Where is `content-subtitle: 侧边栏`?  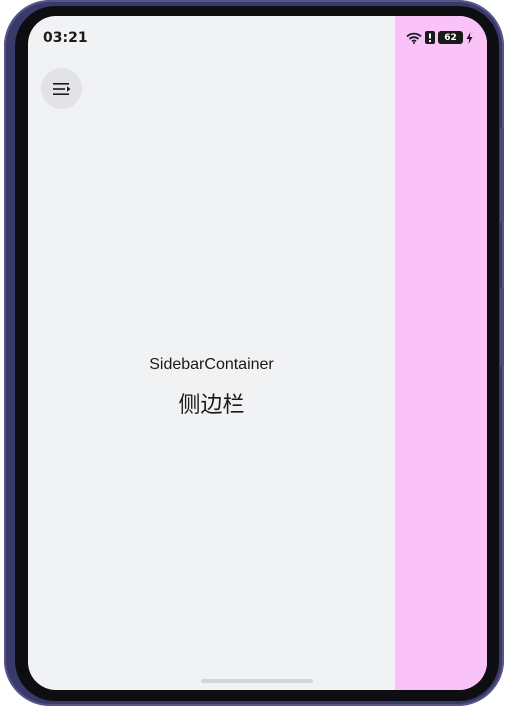 content-subtitle: 侧边栏 is located at coordinates (211, 405).